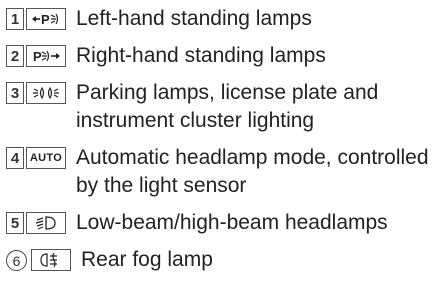 The image size is (433, 283). I want to click on item-number: 1, so click(15, 19).